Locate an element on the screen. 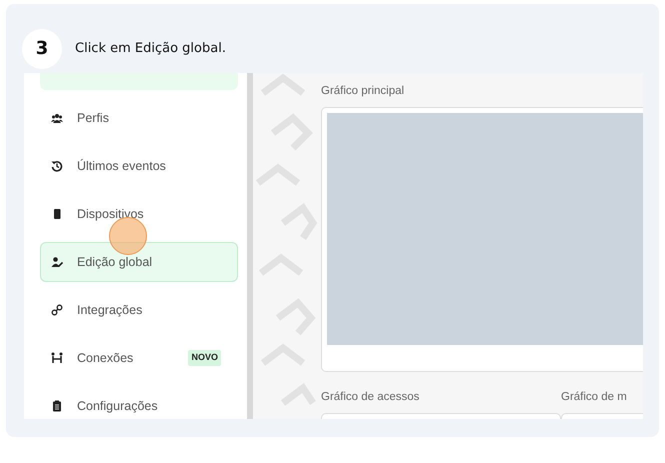 The height and width of the screenshot is (463, 665). link-icon is located at coordinates (57, 310).